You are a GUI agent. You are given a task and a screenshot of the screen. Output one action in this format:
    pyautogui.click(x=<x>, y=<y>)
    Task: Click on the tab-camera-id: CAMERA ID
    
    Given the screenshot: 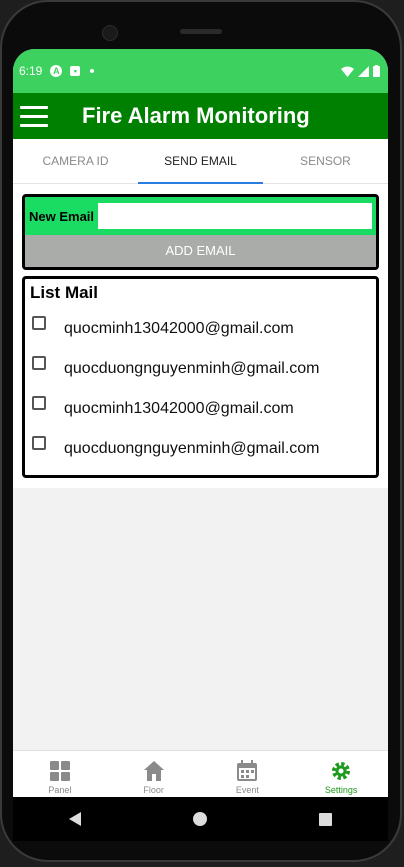 What is the action you would take?
    pyautogui.click(x=75, y=161)
    